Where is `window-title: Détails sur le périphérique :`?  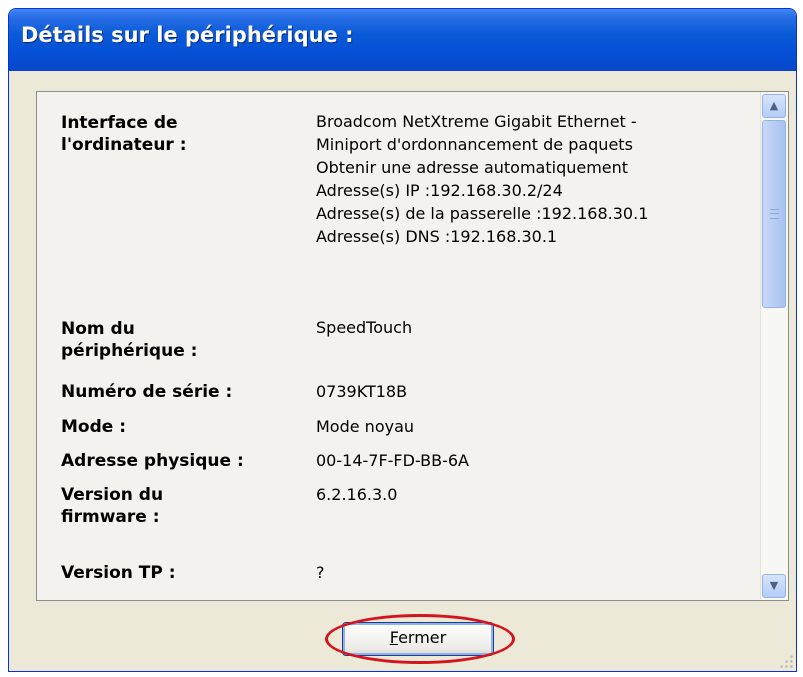
window-title: Détails sur le périphérique : is located at coordinates (187, 35).